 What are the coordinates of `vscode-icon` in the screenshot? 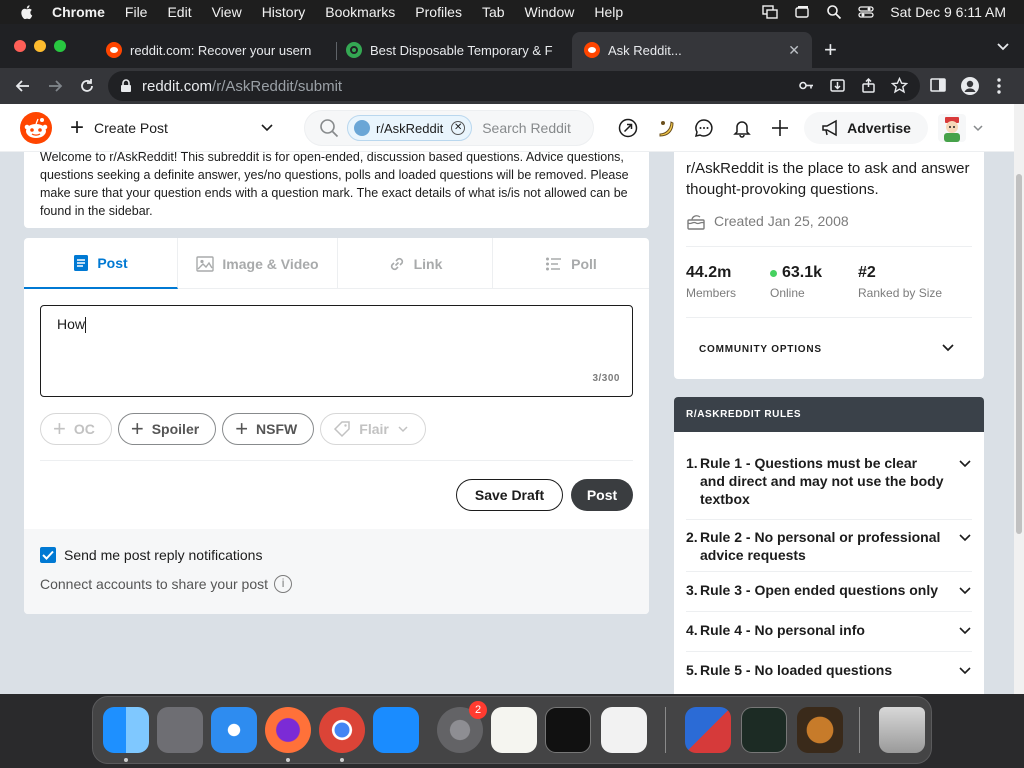 It's located at (624, 730).